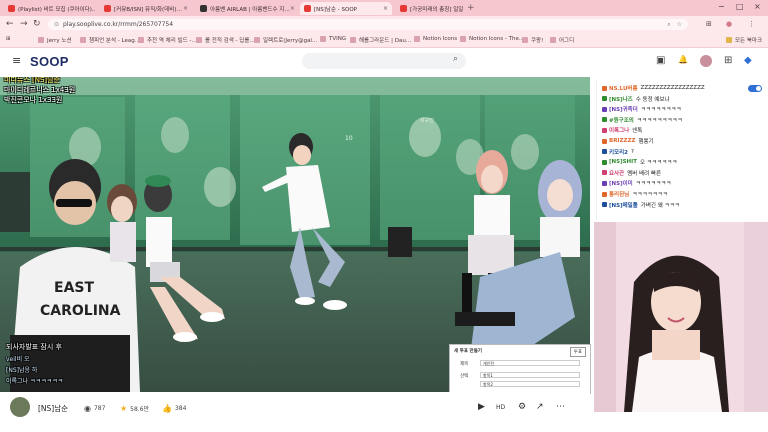 This screenshot has width=768, height=432. What do you see at coordinates (440, 39) in the screenshot?
I see `bookmark-label: Notion Icons` at bounding box center [440, 39].